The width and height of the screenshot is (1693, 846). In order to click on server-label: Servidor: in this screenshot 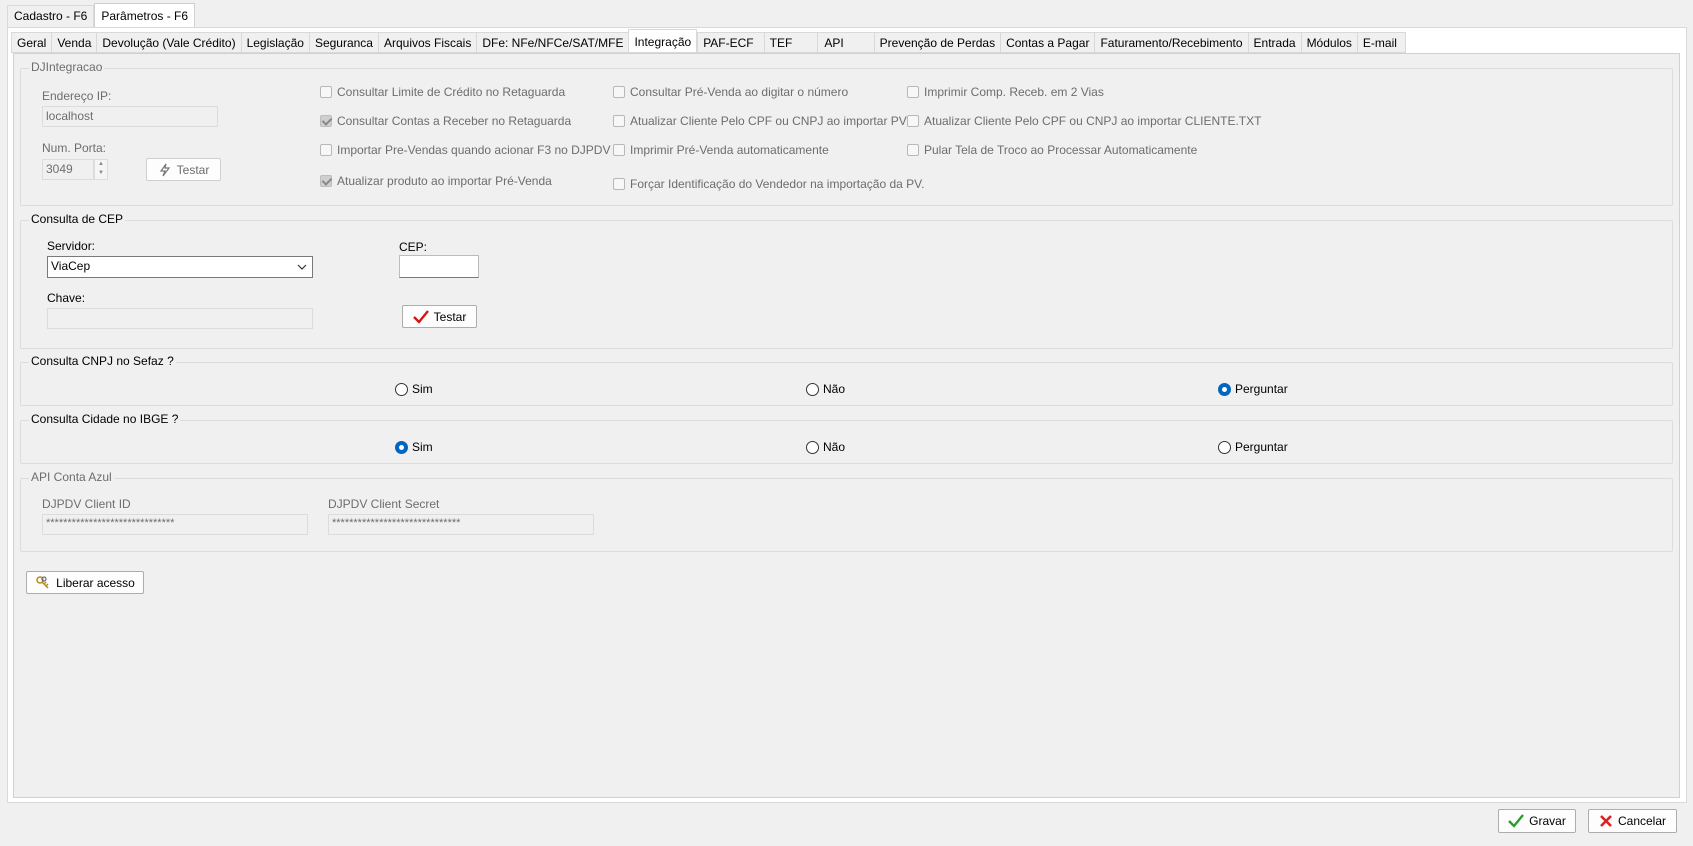, I will do `click(71, 246)`.